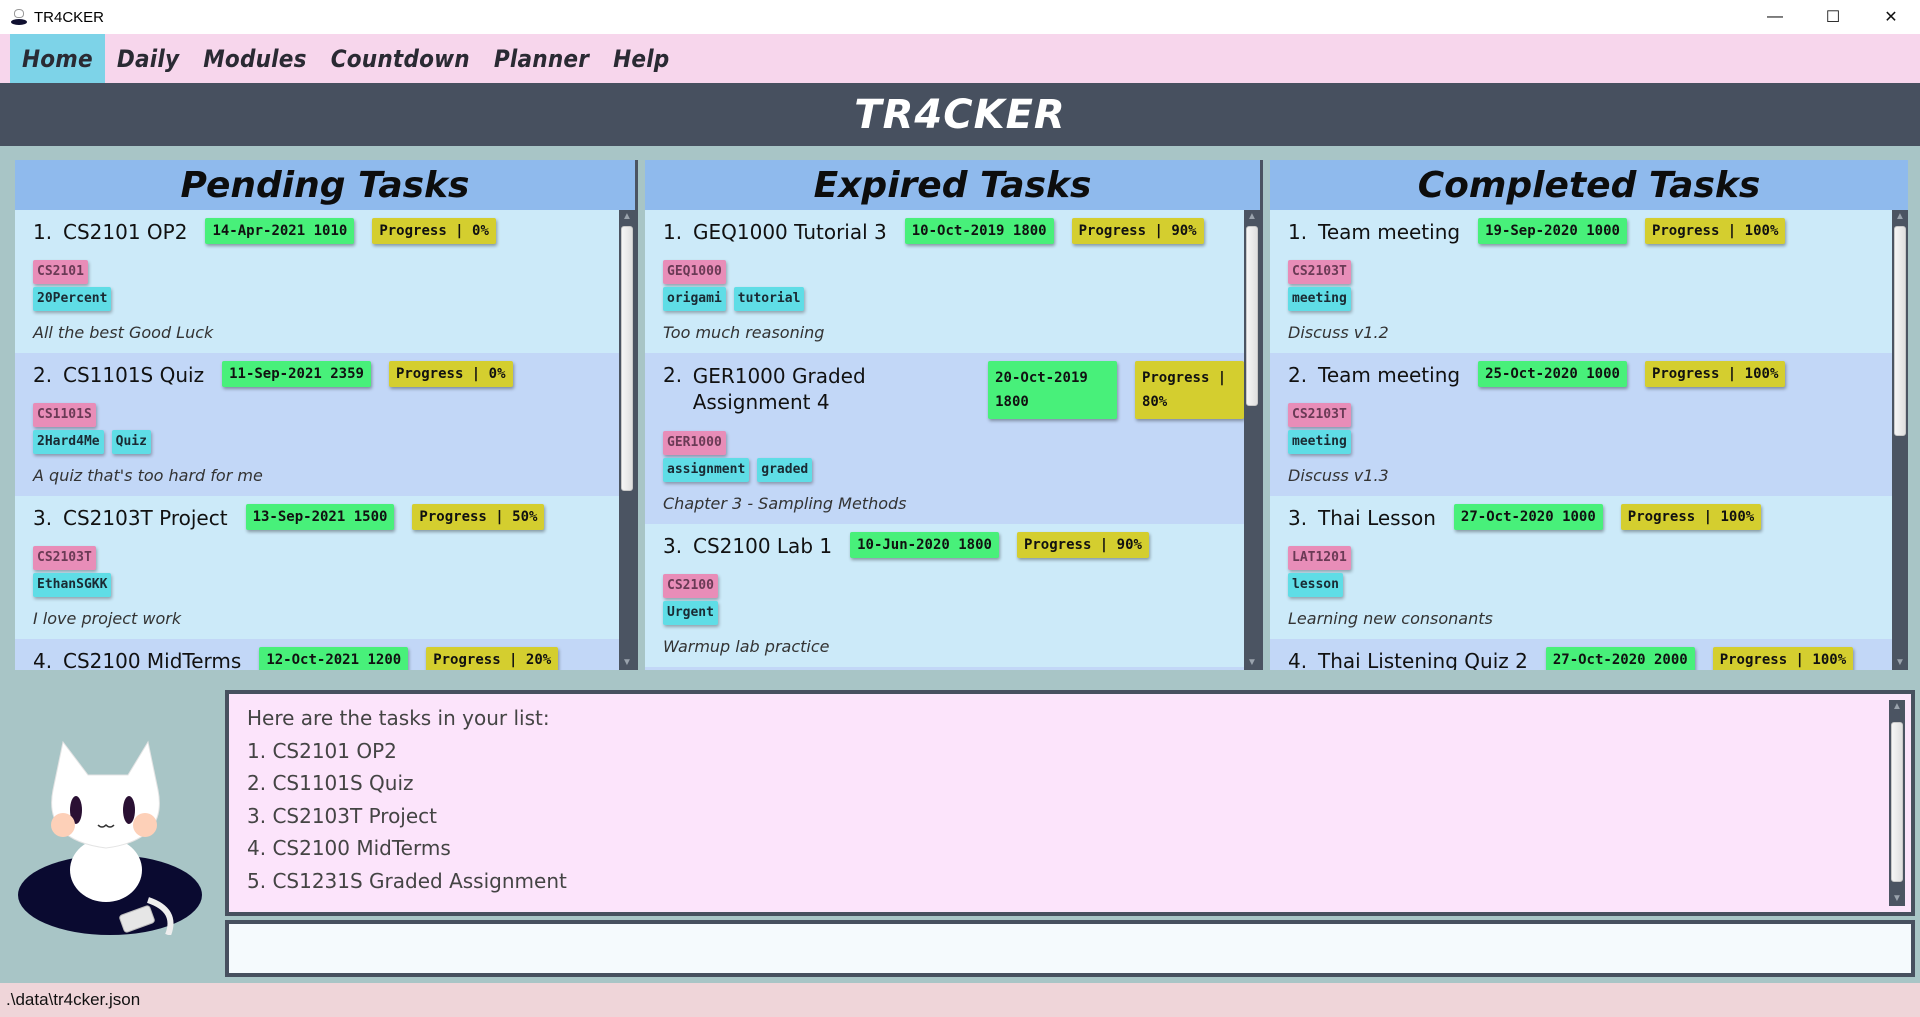  I want to click on close-button: ✕, so click(1891, 17).